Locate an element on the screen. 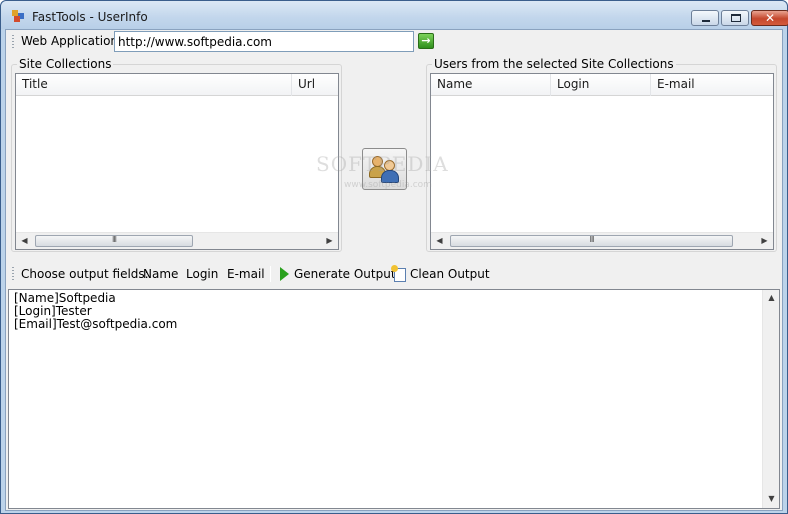  output-line: [Login]Tester is located at coordinates (53, 311).